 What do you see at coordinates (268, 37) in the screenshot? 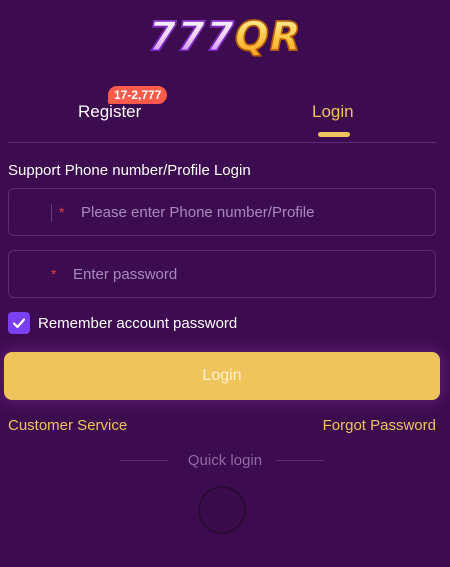
I see `logo-letters: QR` at bounding box center [268, 37].